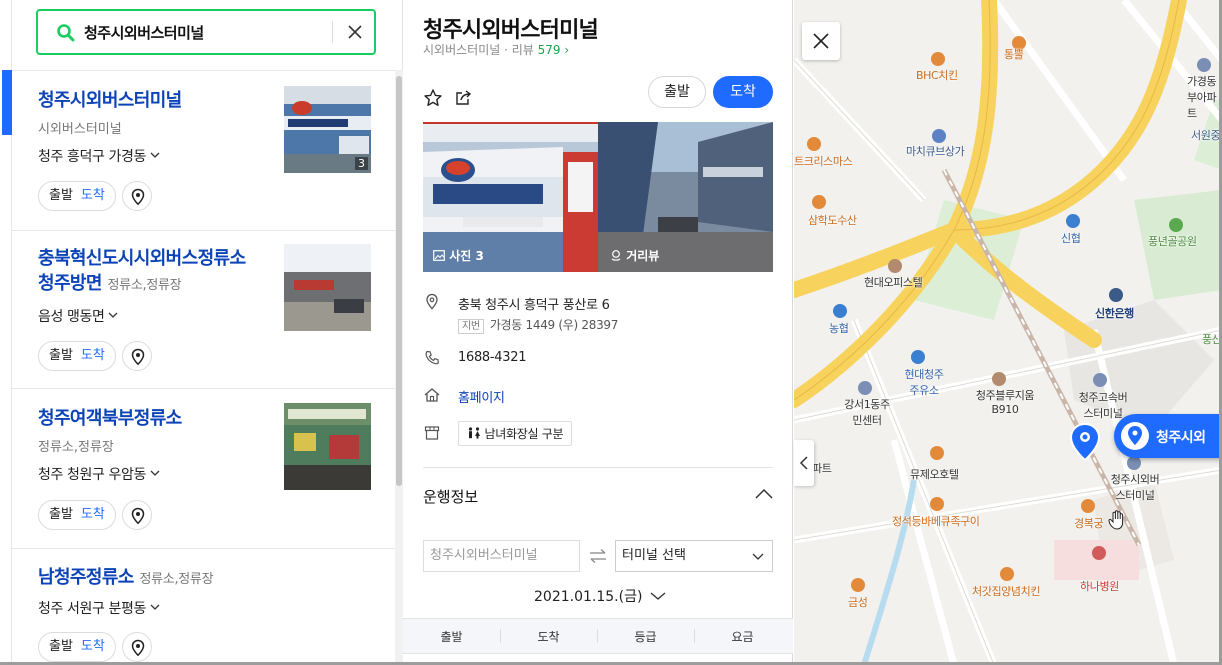 This screenshot has height=665, width=1222. What do you see at coordinates (685, 197) in the screenshot?
I see `streetview-thumb: 거리뷰` at bounding box center [685, 197].